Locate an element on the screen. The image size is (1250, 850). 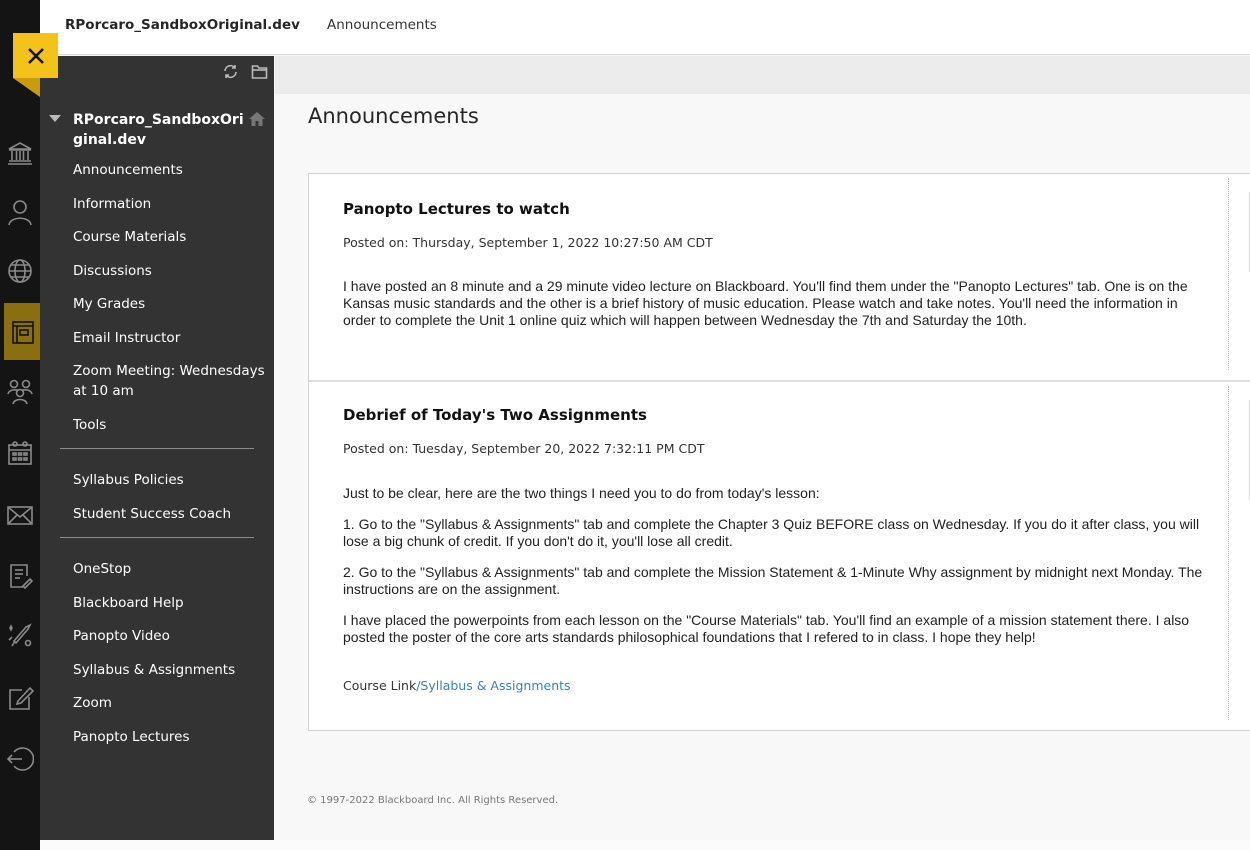
menu-item-panopto-video: Panopto Video is located at coordinates (157, 636).